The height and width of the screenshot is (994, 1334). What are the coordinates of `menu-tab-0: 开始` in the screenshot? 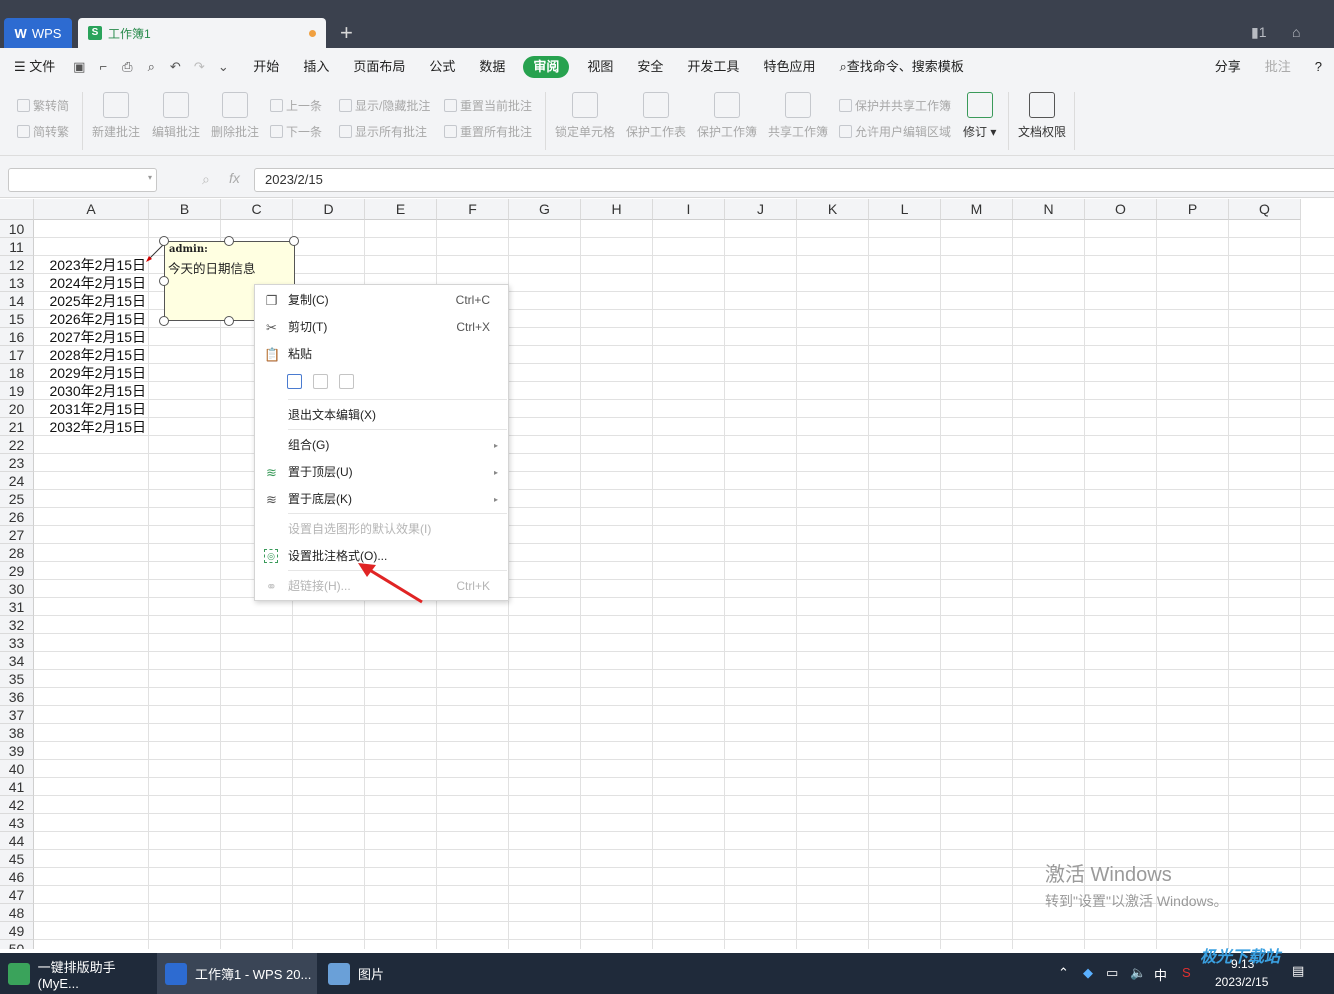 It's located at (266, 67).